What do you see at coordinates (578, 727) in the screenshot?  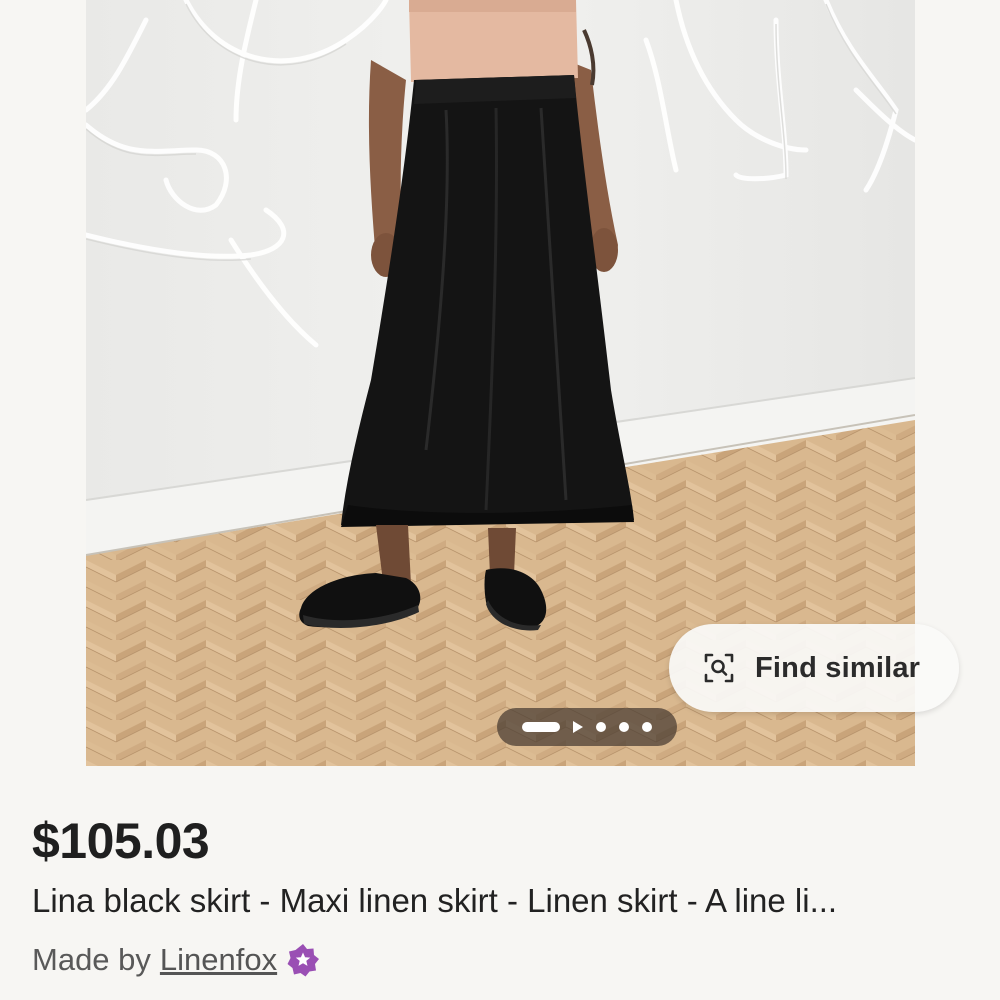 I see `video-play-icon` at bounding box center [578, 727].